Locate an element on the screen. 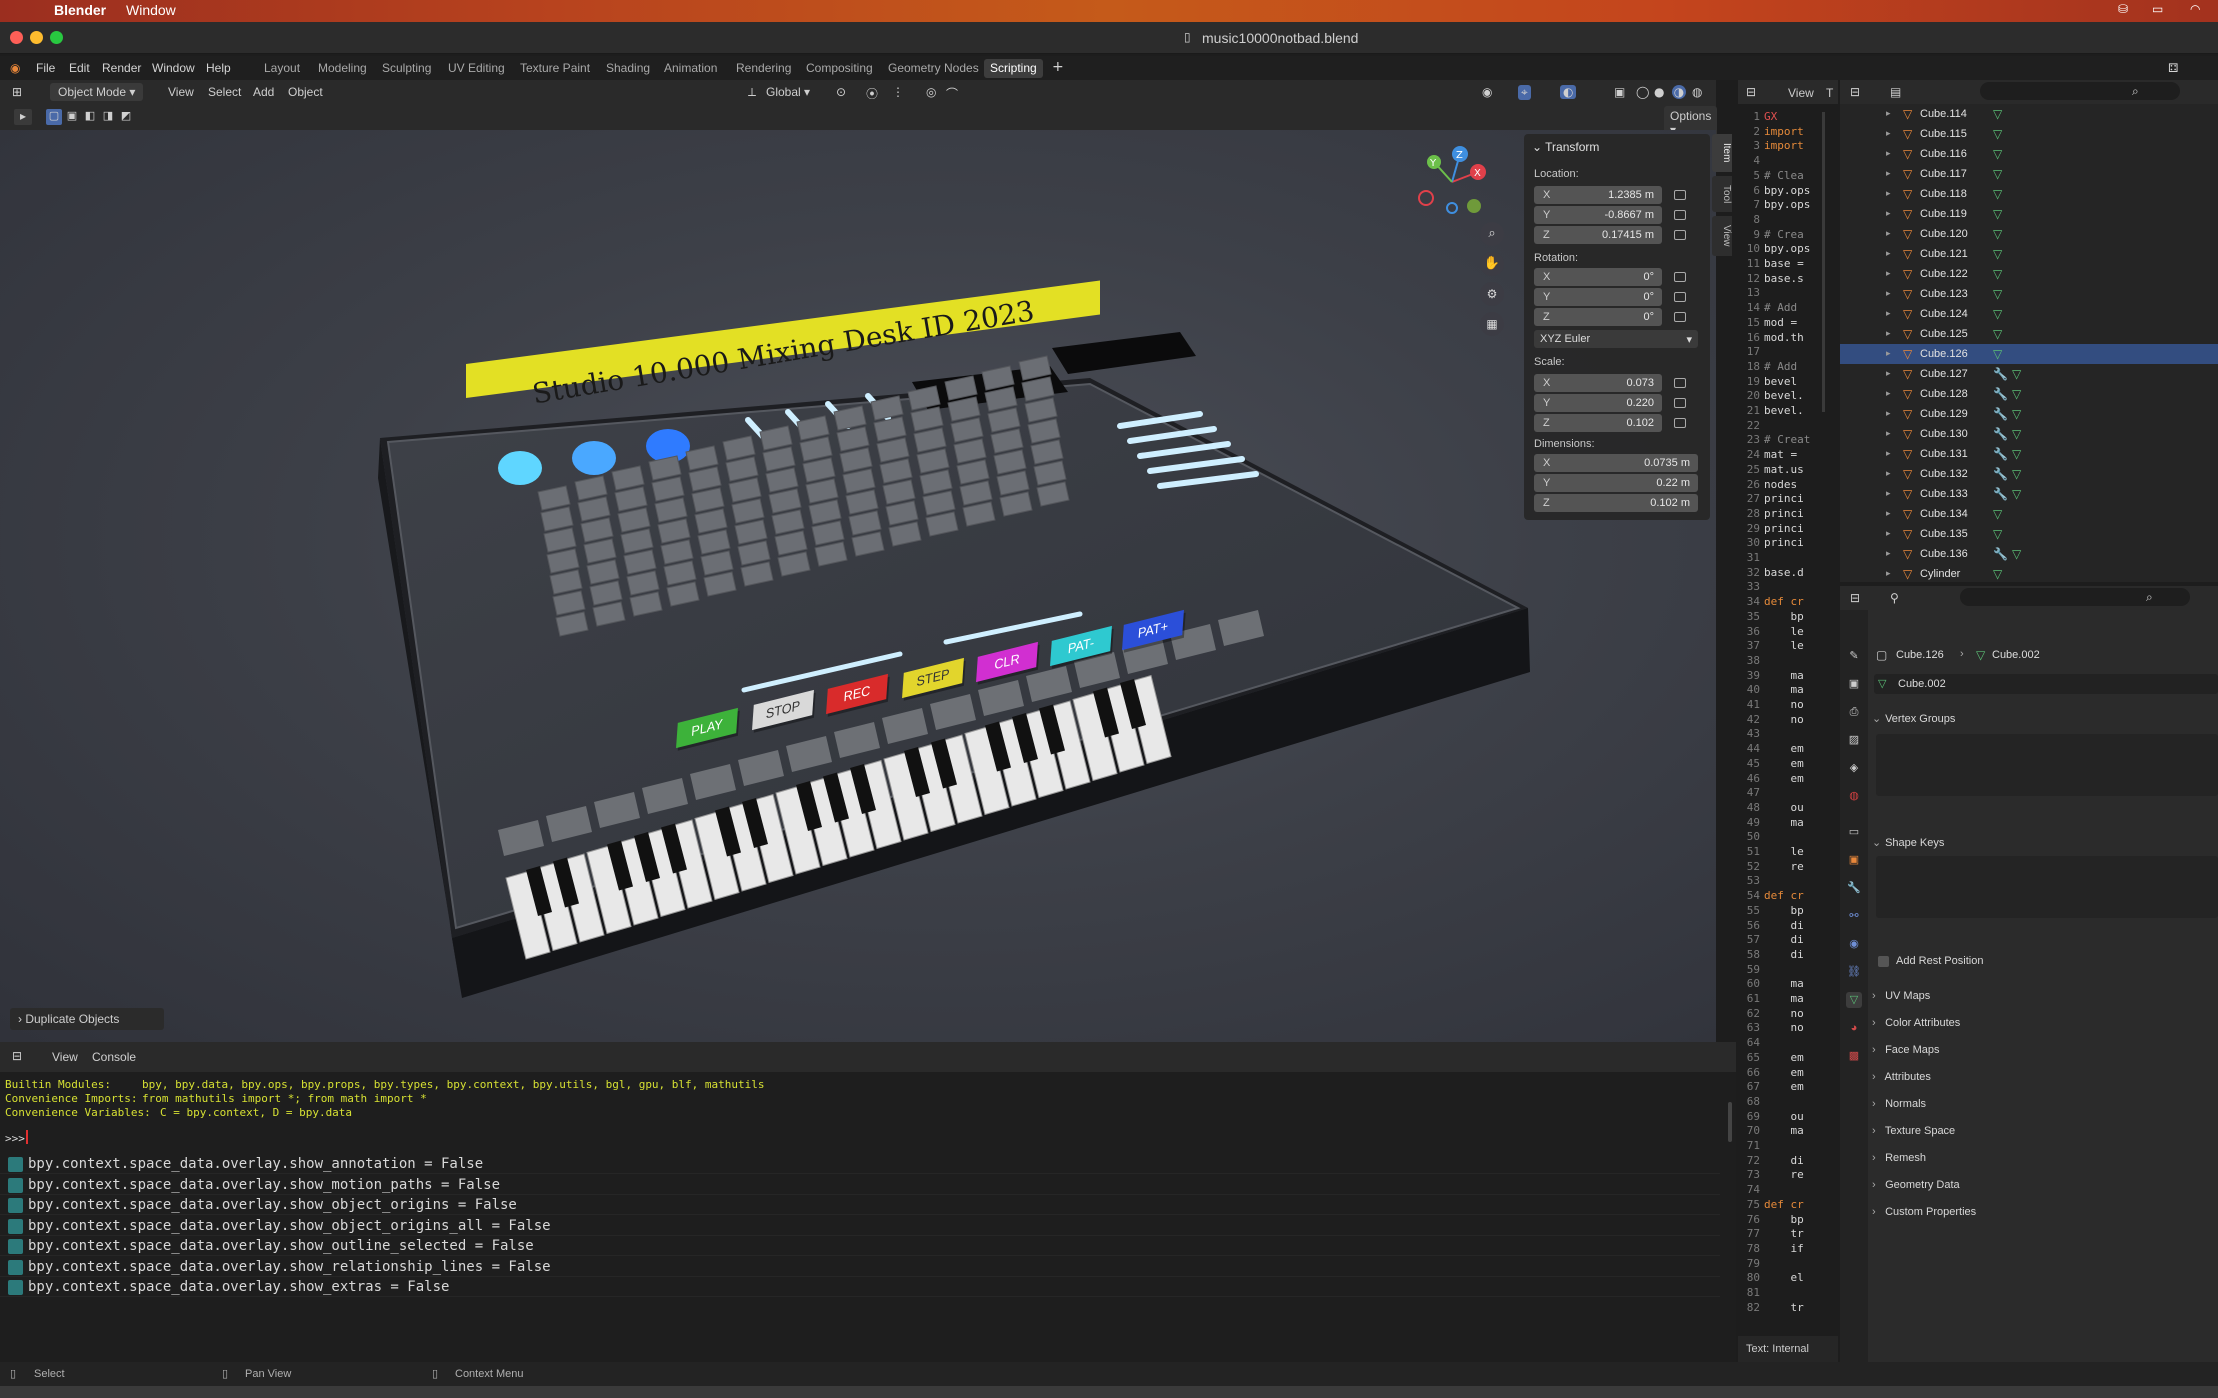 The height and width of the screenshot is (1398, 2218). pan-hand-icon: ✋ is located at coordinates (1492, 264).